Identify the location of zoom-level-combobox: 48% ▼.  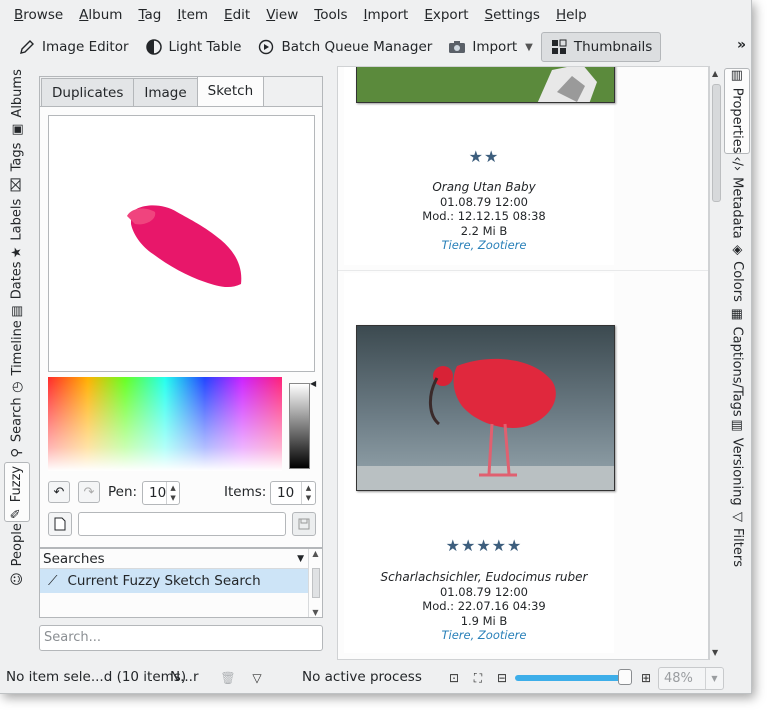
(691, 678).